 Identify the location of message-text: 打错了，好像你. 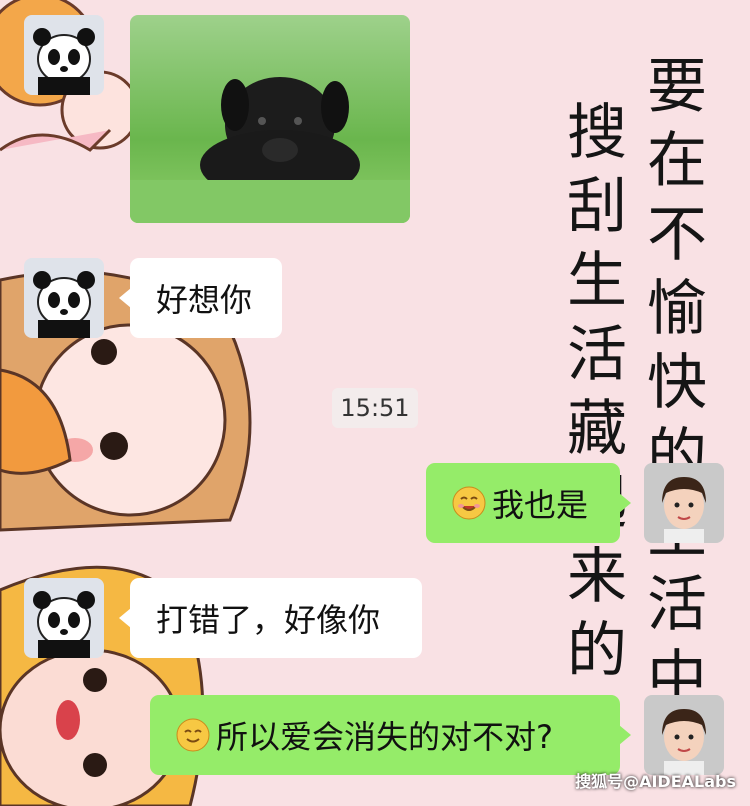
(268, 620).